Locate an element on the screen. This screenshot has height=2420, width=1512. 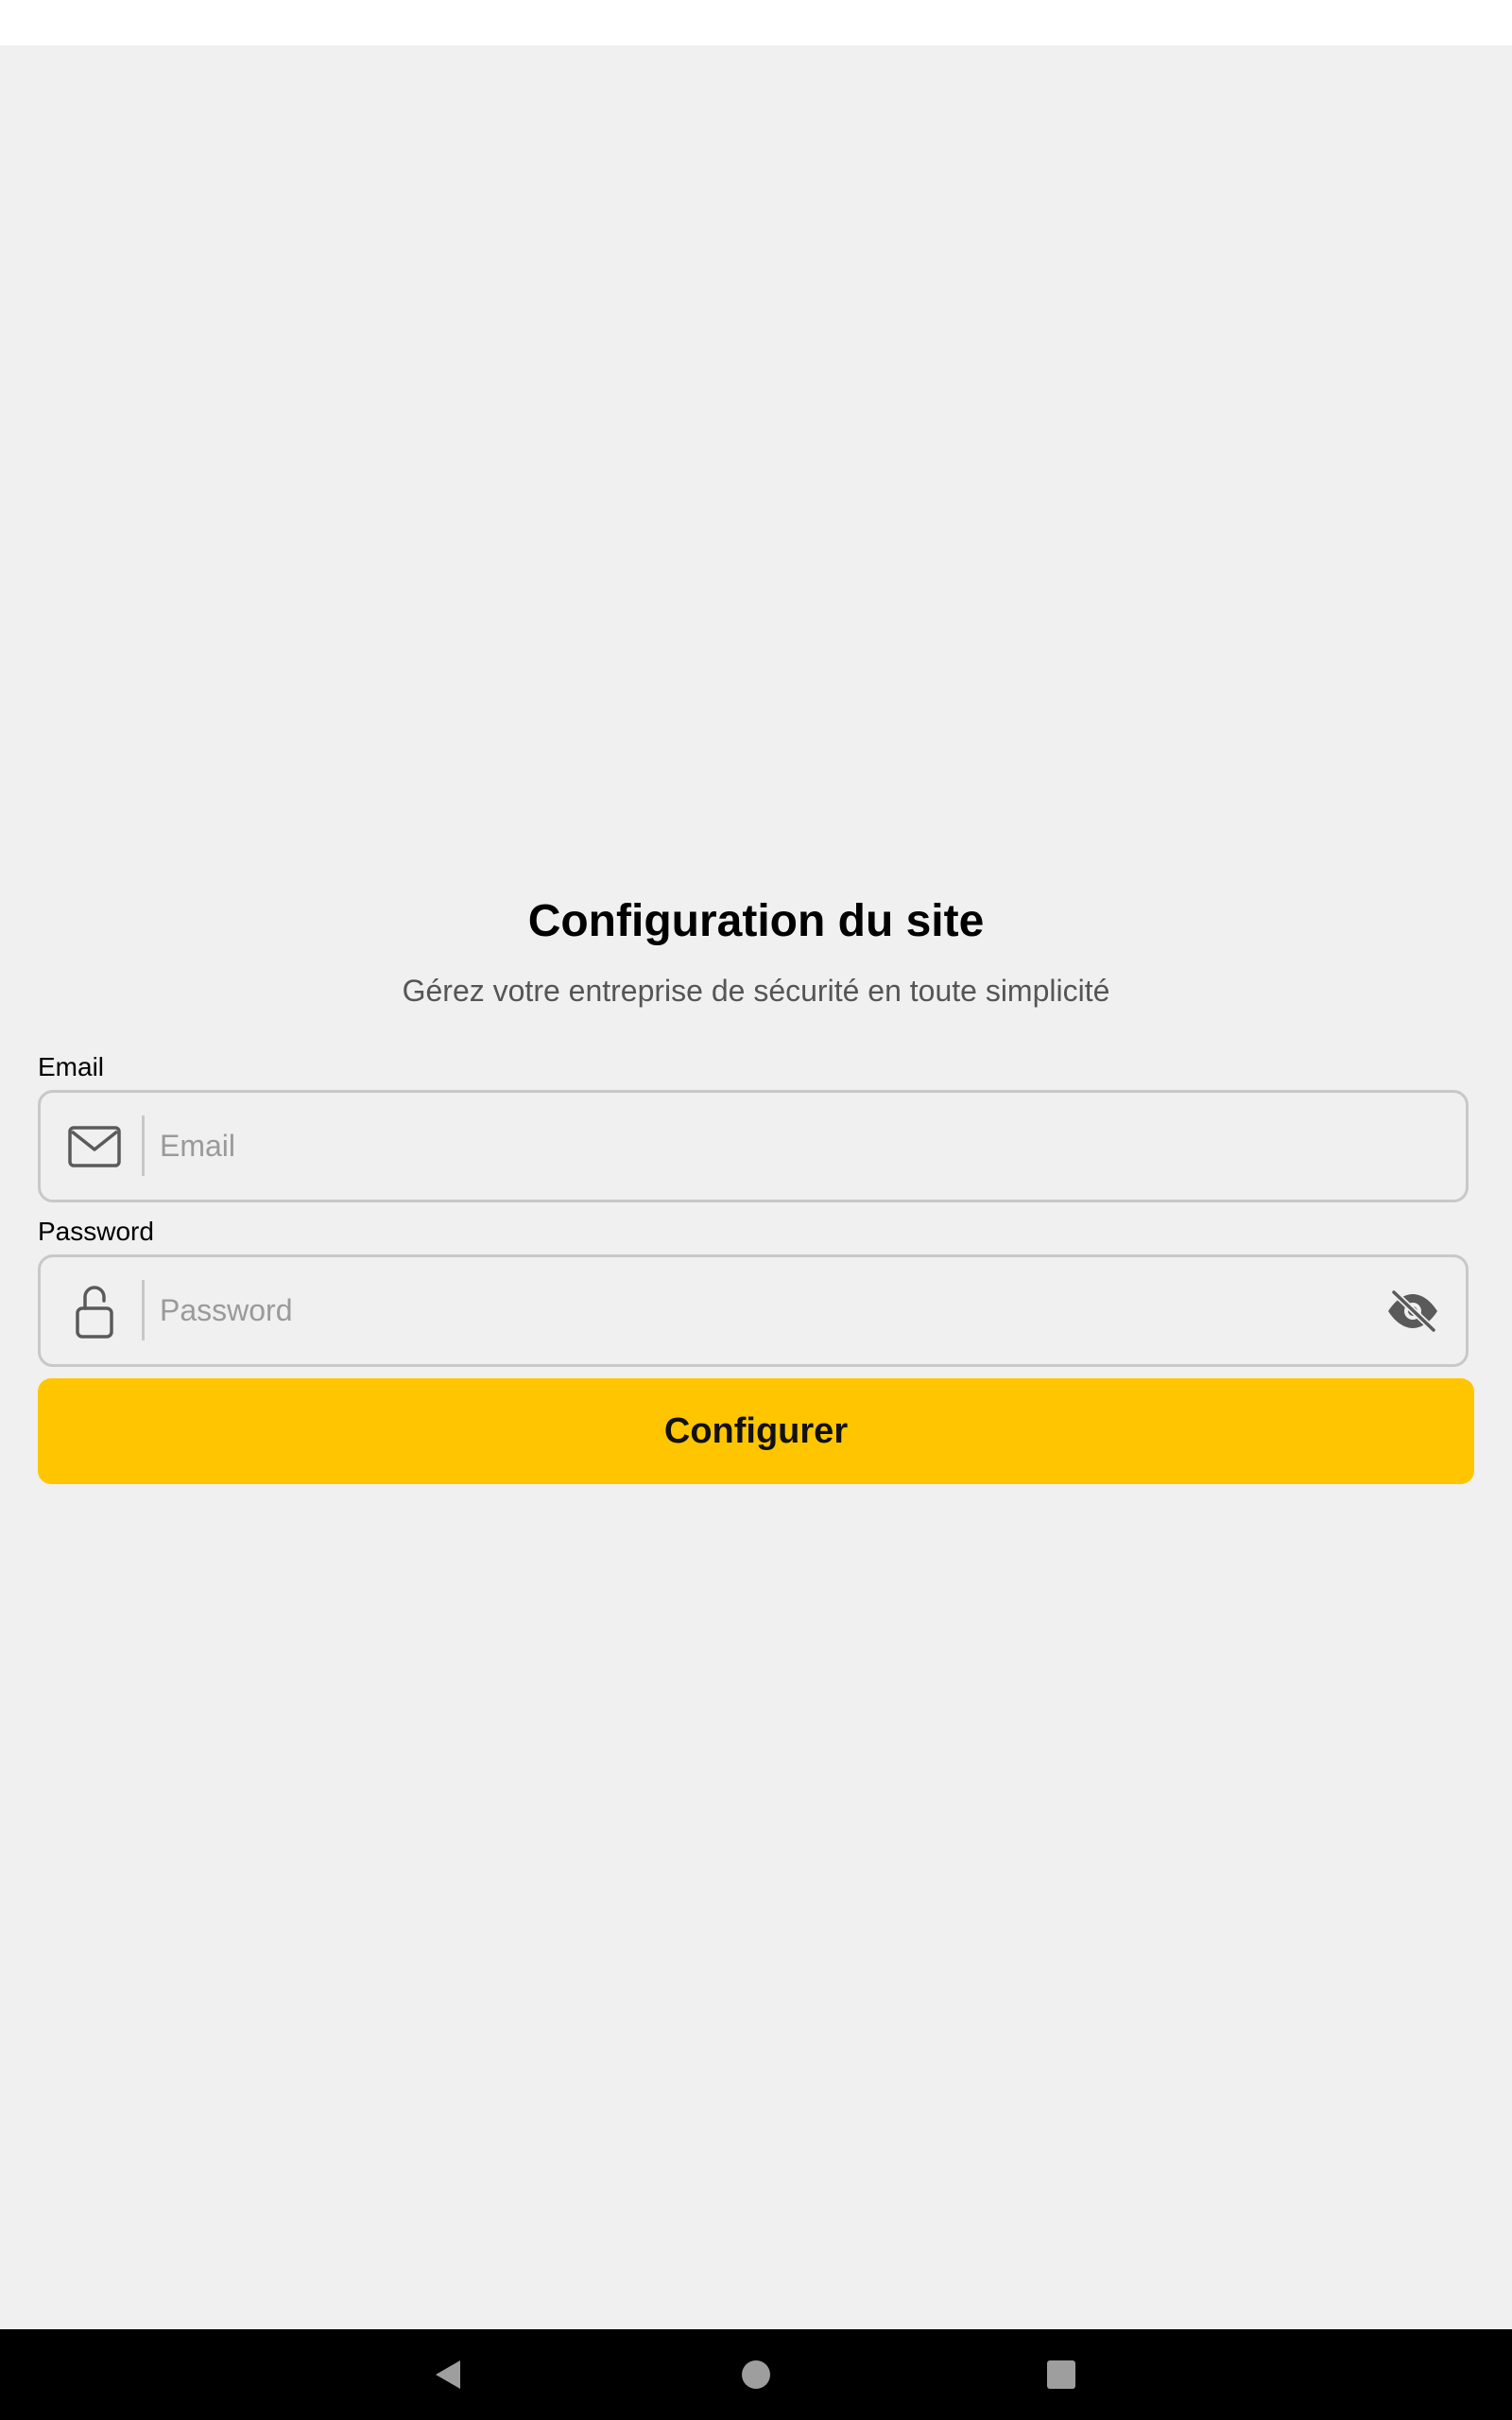
status-bar is located at coordinates (756, 22).